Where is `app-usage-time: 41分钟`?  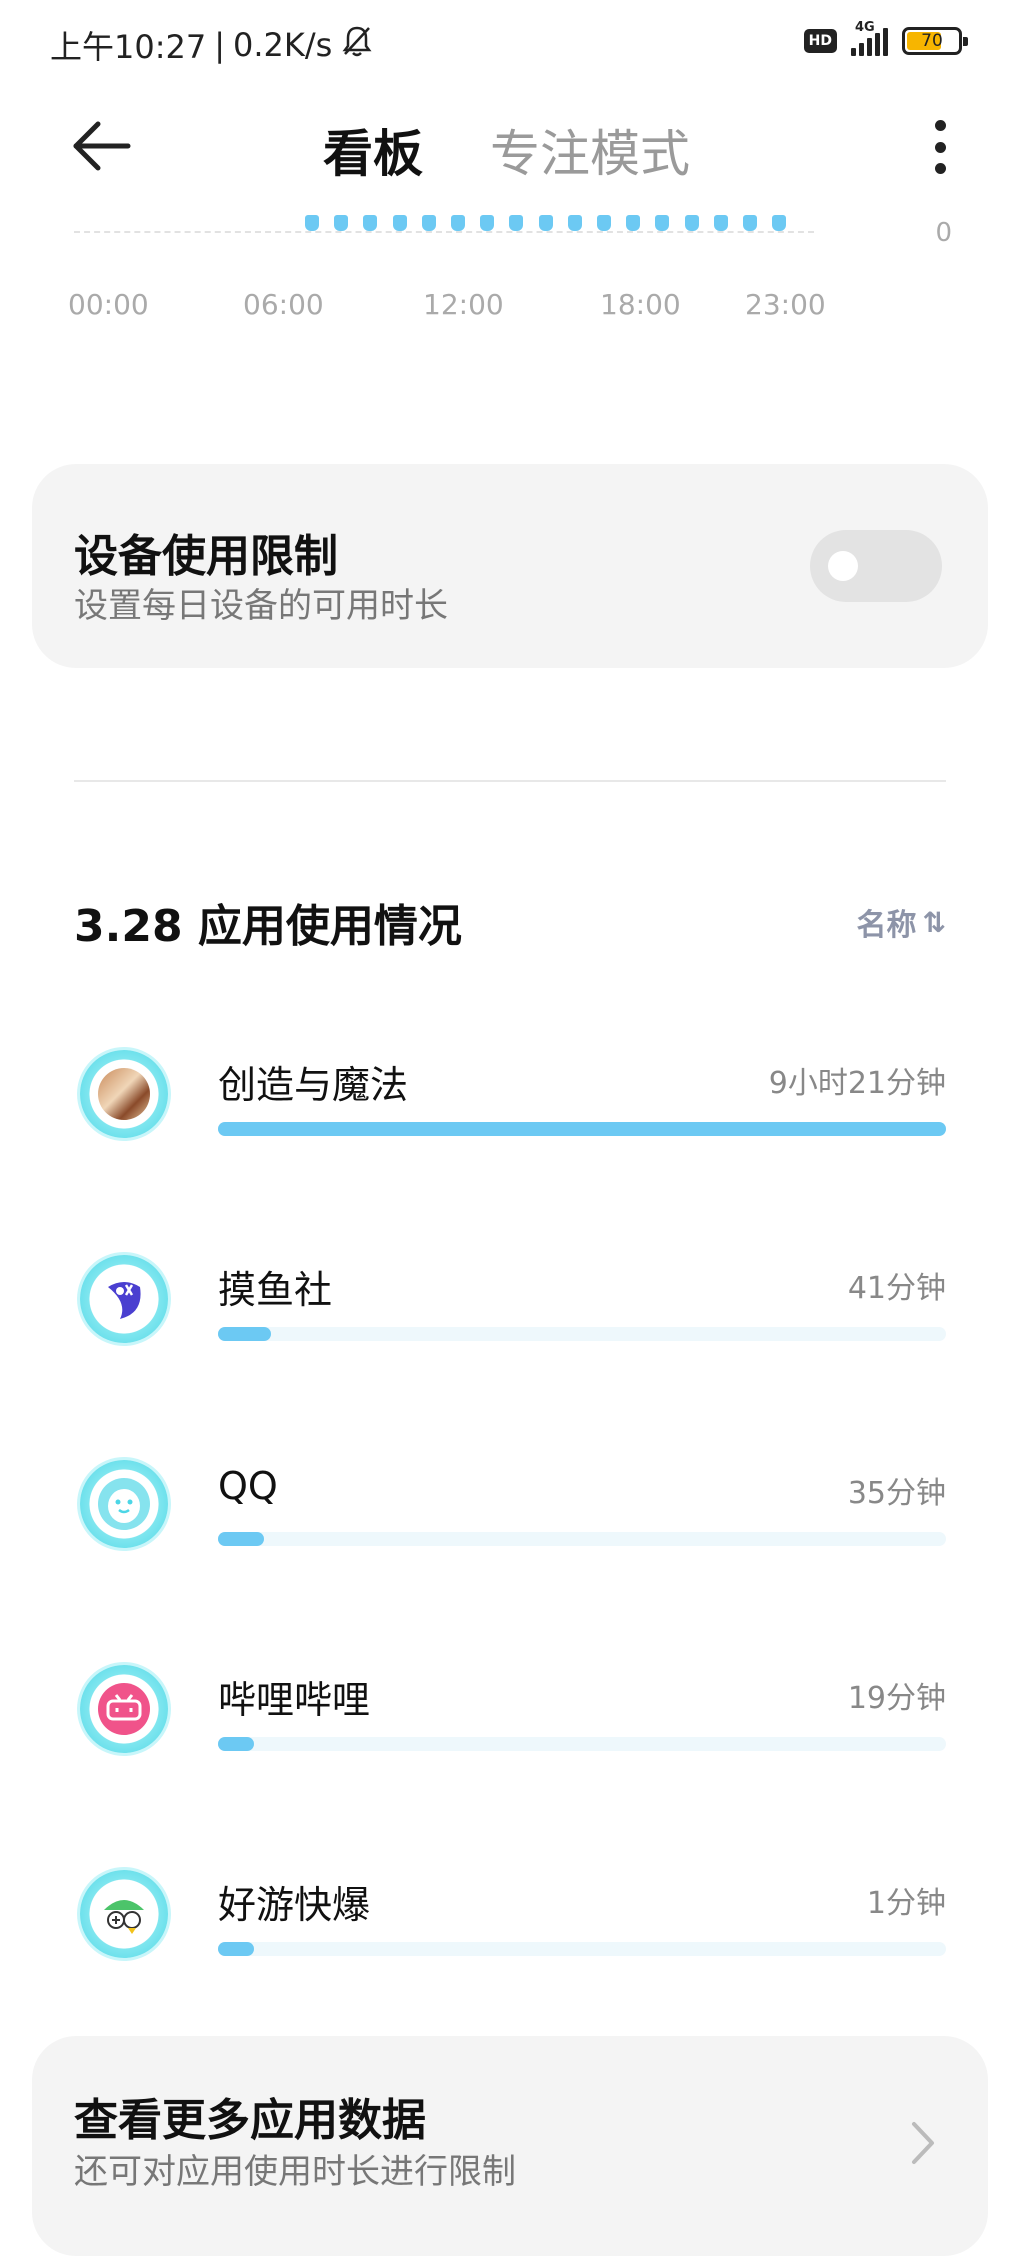
app-usage-time: 41分钟 is located at coordinates (896, 1288).